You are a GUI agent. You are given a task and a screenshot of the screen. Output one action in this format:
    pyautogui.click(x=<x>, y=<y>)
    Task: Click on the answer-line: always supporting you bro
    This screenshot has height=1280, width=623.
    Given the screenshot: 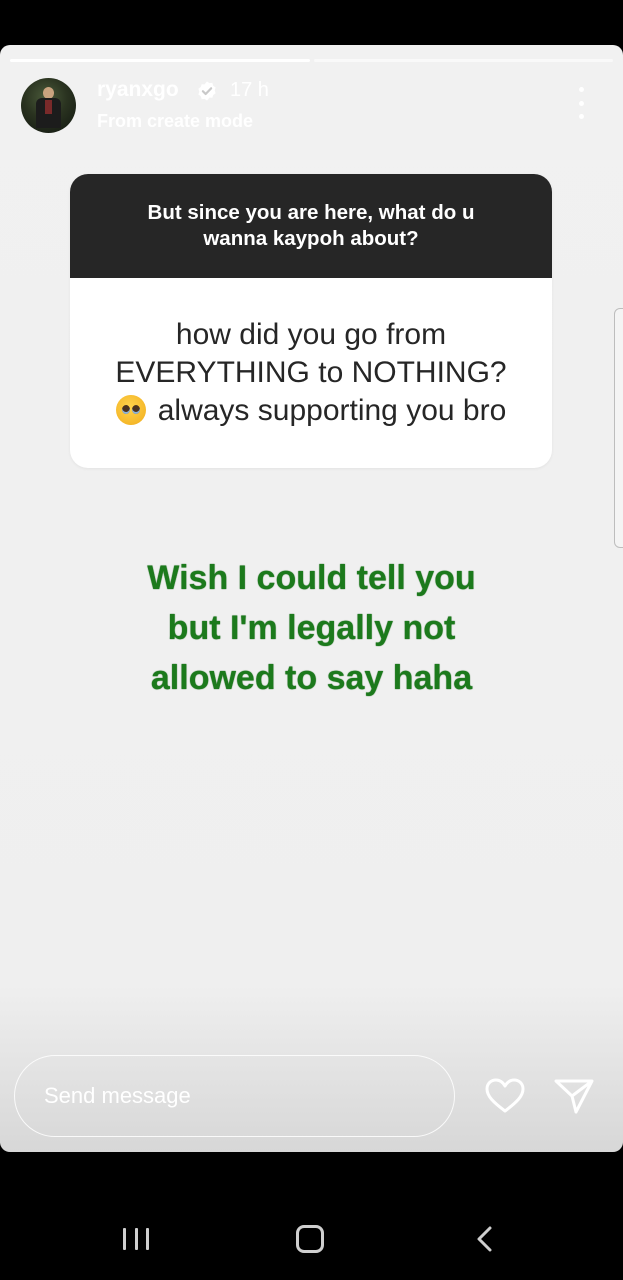 What is the action you would take?
    pyautogui.click(x=332, y=410)
    